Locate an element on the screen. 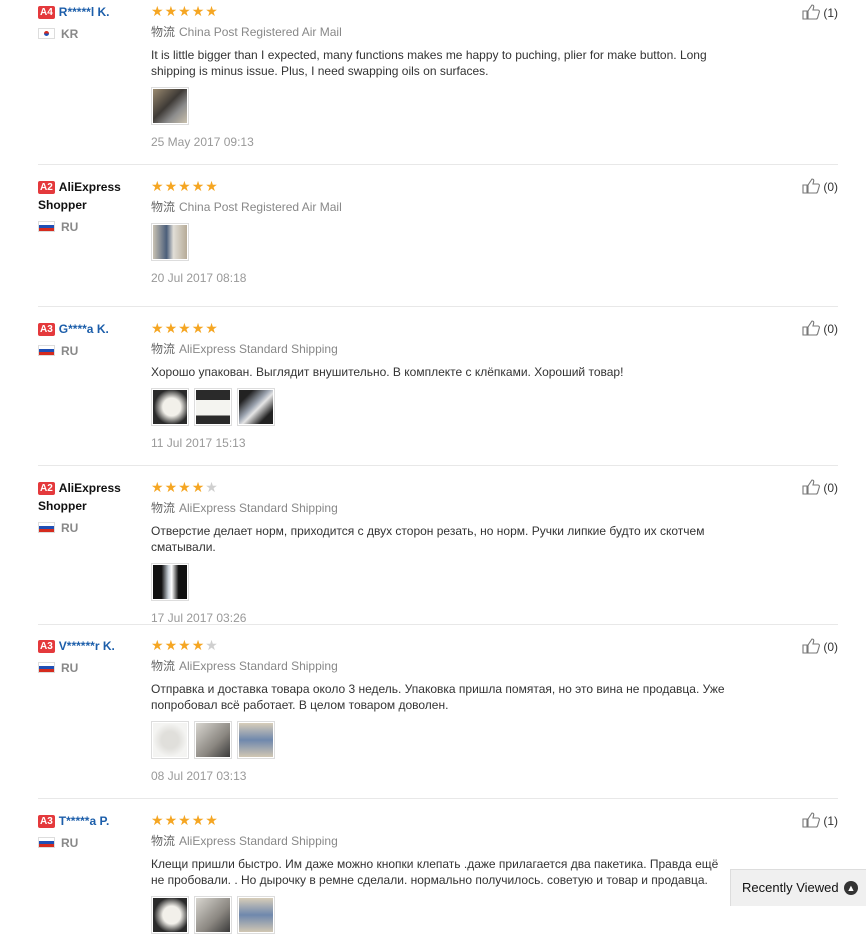  review-date: 20 Jul 2017 08:18 is located at coordinates (199, 278).